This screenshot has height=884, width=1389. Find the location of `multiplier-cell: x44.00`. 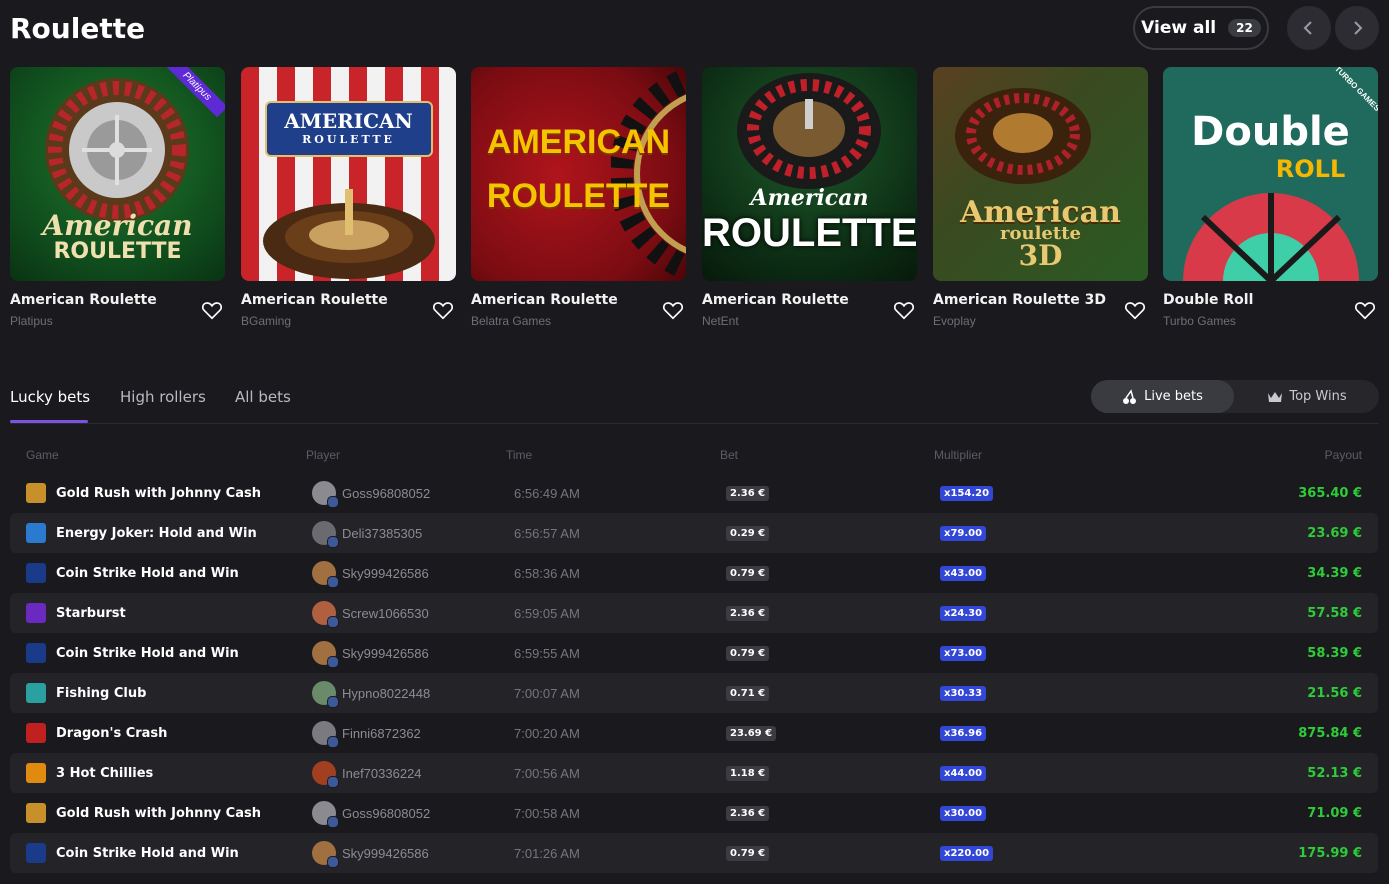

multiplier-cell: x44.00 is located at coordinates (963, 773).